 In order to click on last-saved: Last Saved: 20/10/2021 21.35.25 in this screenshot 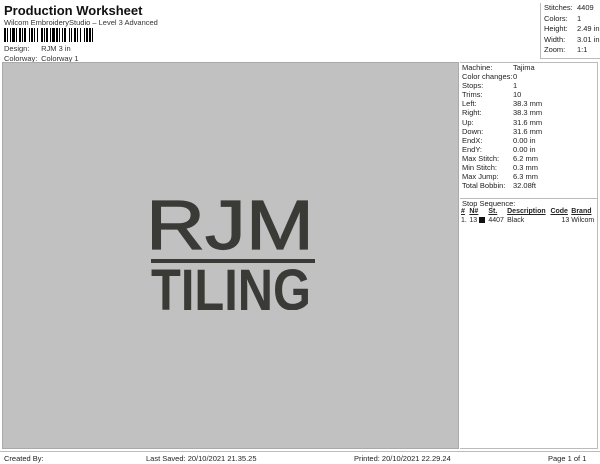, I will do `click(201, 458)`.